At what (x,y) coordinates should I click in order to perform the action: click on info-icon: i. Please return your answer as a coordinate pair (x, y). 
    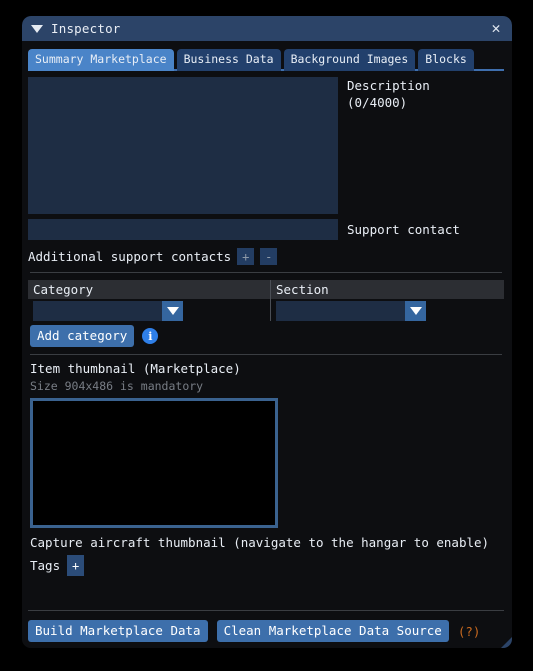
    Looking at the image, I should click on (150, 336).